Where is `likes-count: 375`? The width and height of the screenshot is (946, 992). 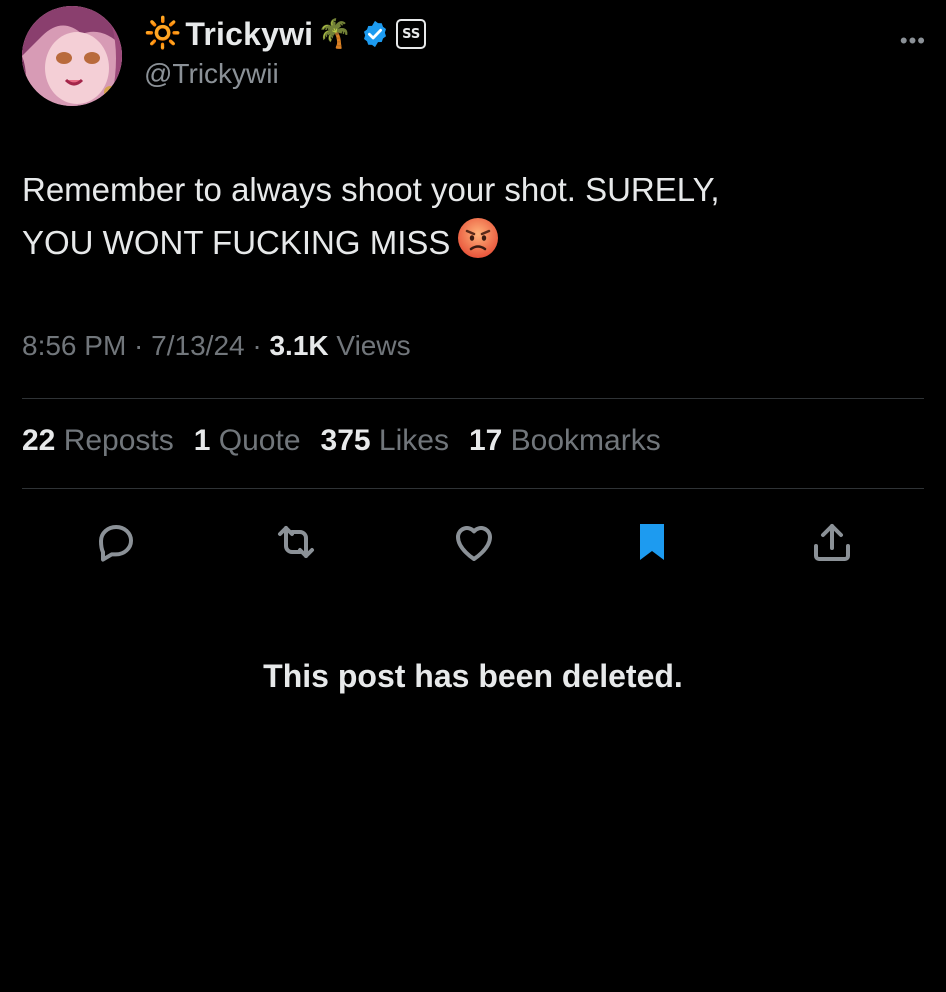 likes-count: 375 is located at coordinates (345, 440).